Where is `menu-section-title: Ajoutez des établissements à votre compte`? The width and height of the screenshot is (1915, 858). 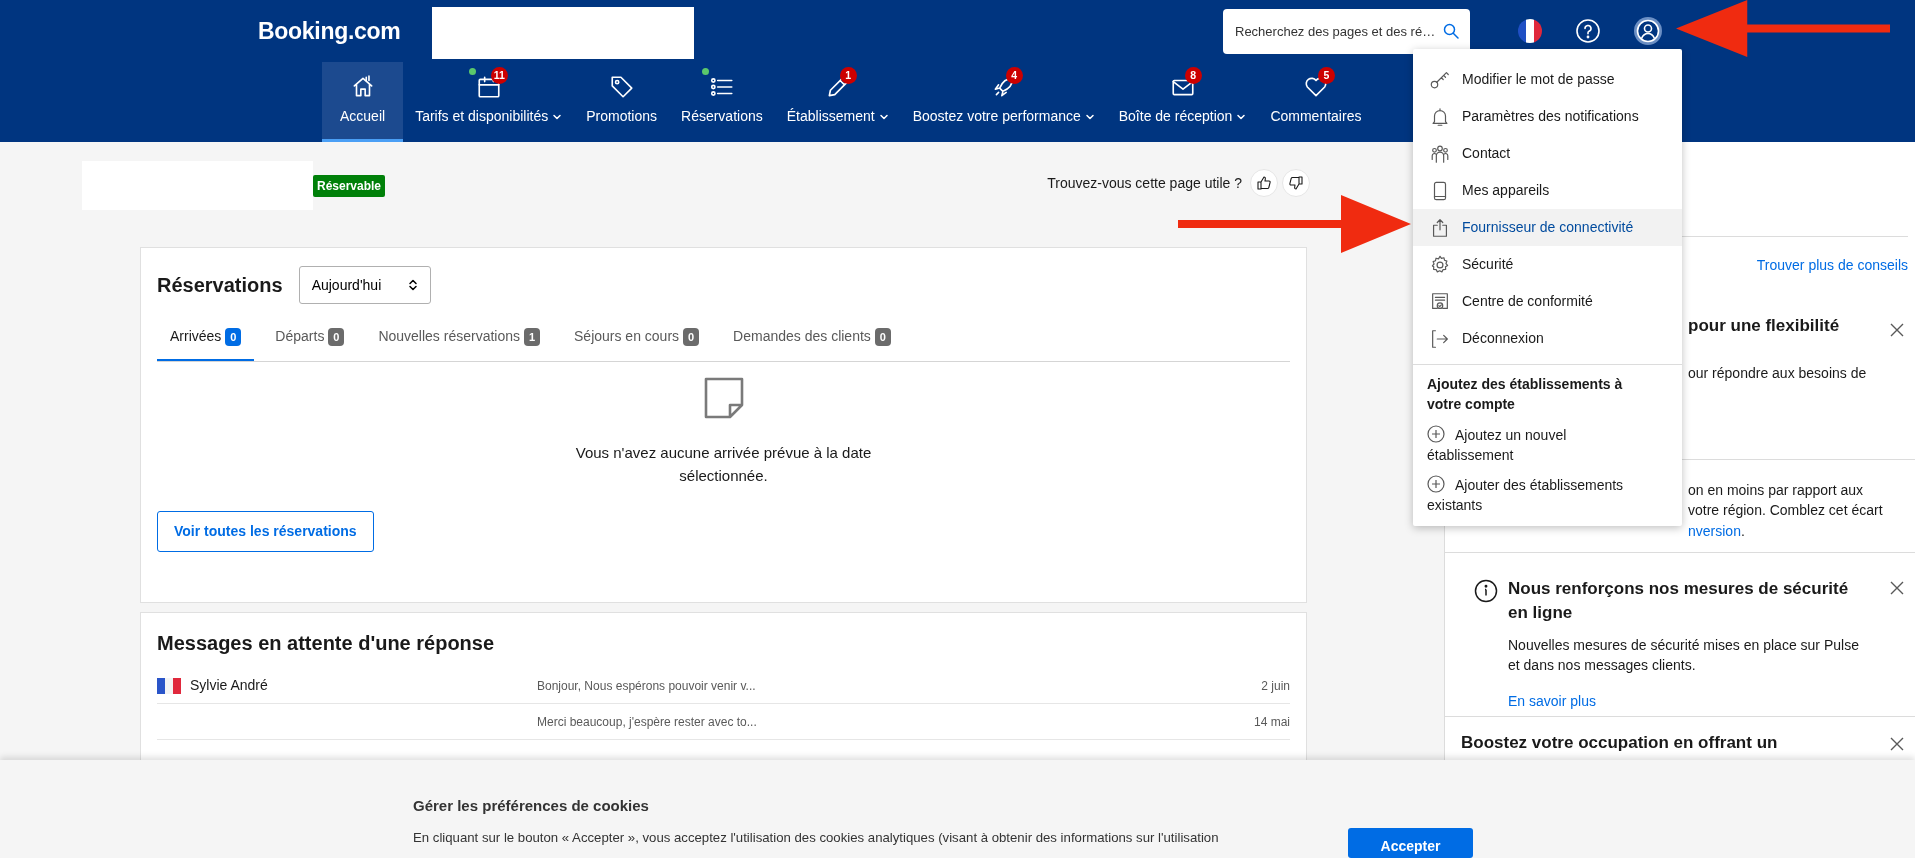
menu-section-title: Ajoutez des établissements à votre compte is located at coordinates (1525, 395).